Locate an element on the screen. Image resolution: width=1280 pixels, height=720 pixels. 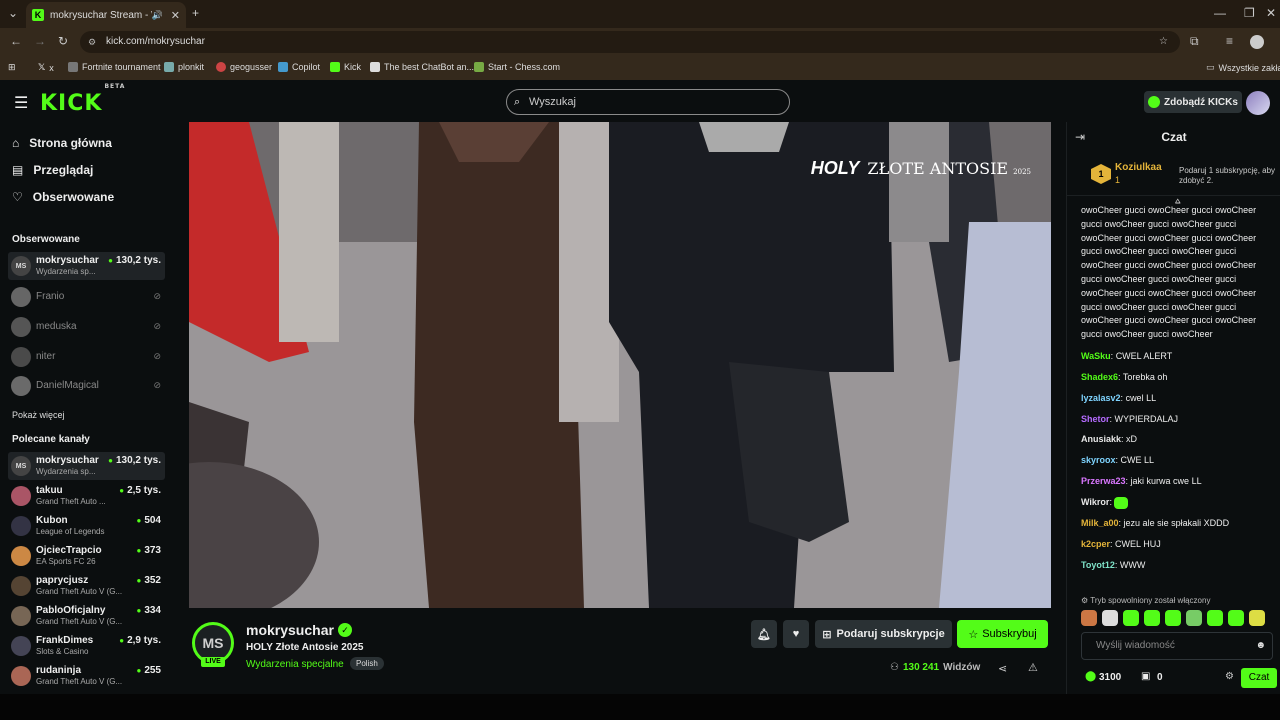
report-icon: ⚠ is located at coordinates (1033, 667).